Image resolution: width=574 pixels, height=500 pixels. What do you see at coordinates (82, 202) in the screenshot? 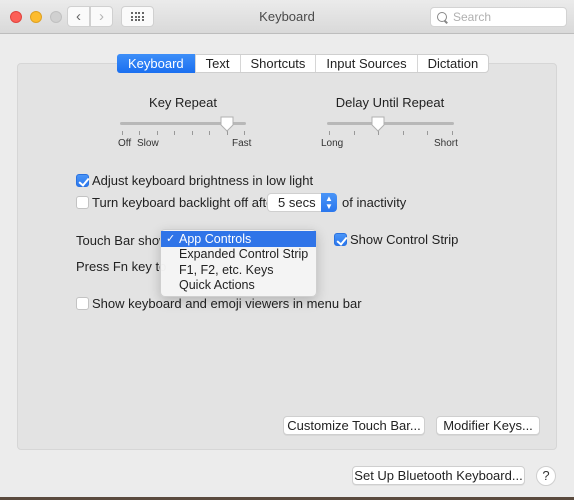
I see `backlight-off-checkbox` at bounding box center [82, 202].